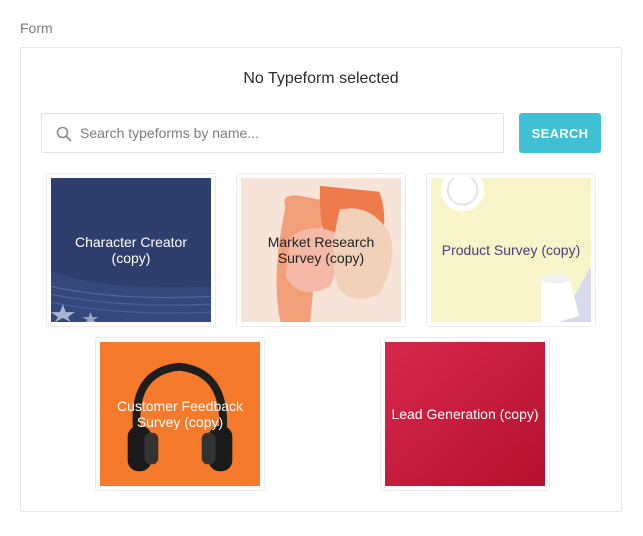 This screenshot has height=536, width=643. I want to click on card-thumbnail: Character Creator (copy), so click(131, 250).